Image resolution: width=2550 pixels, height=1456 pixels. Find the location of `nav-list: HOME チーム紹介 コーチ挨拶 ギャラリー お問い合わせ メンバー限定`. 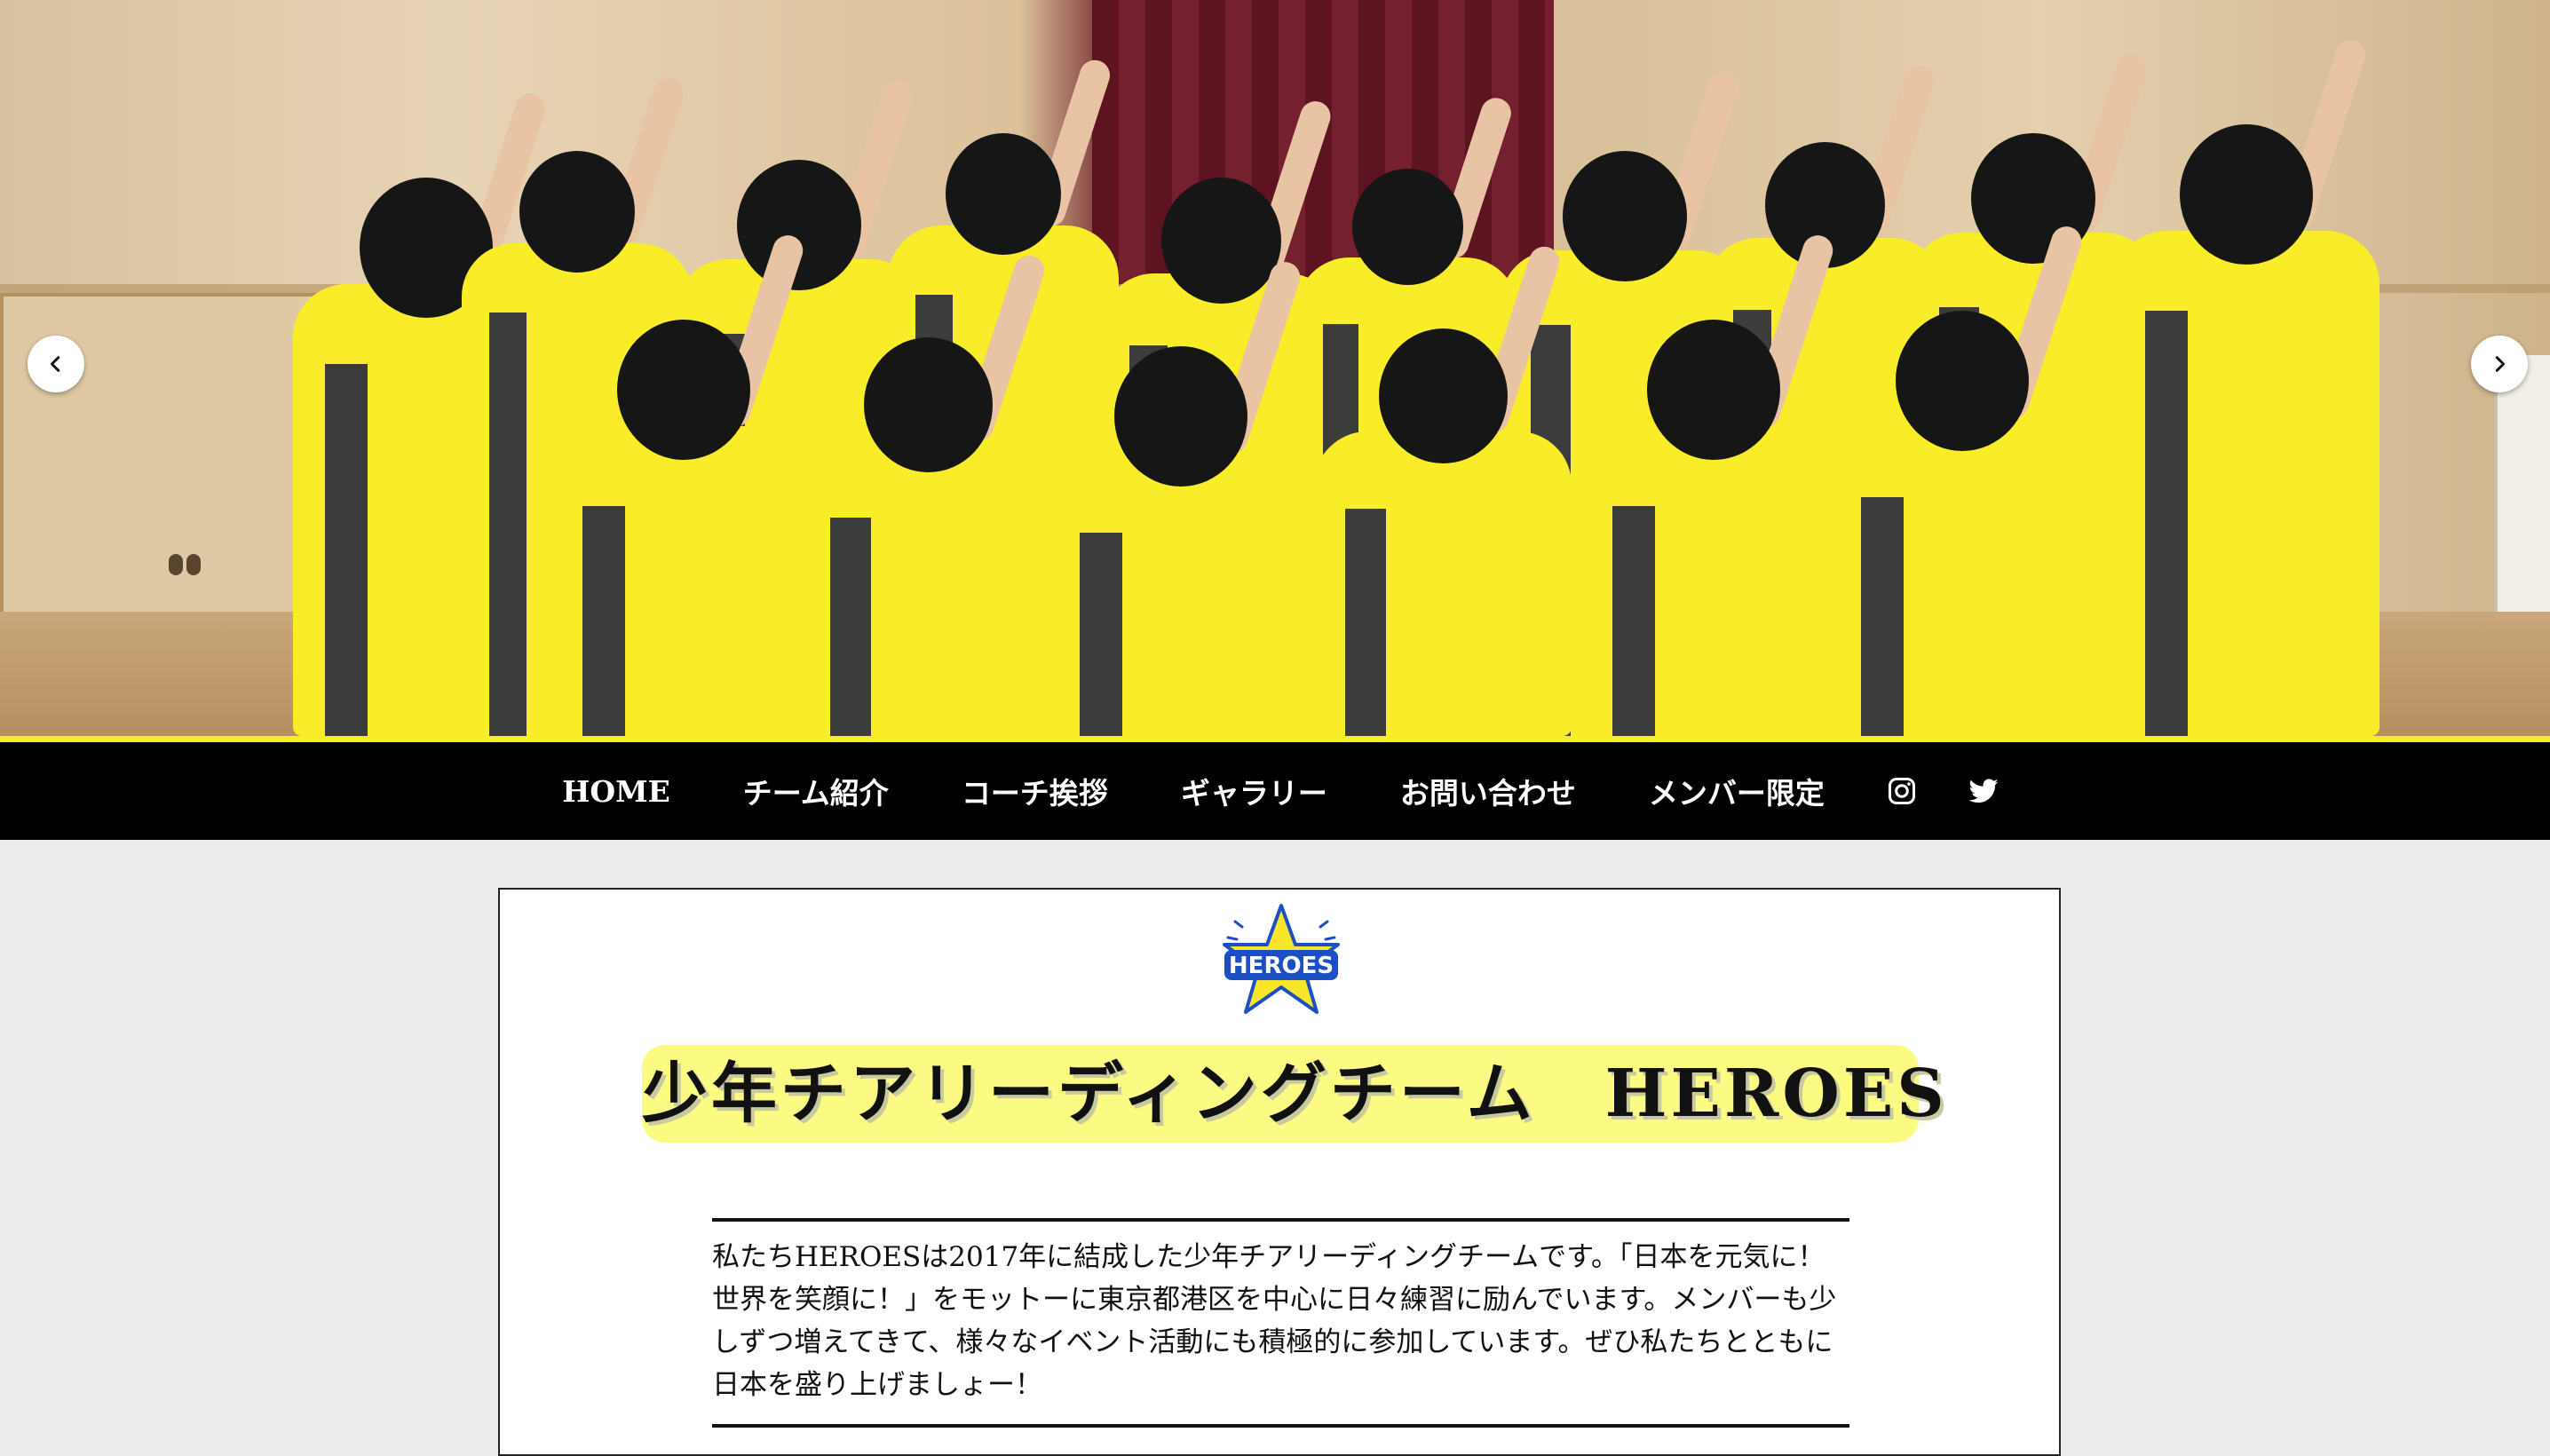

nav-list: HOME チーム紹介 コーチ挨拶 ギャラリー お問い合わせ メンバー限定 is located at coordinates (1275, 791).